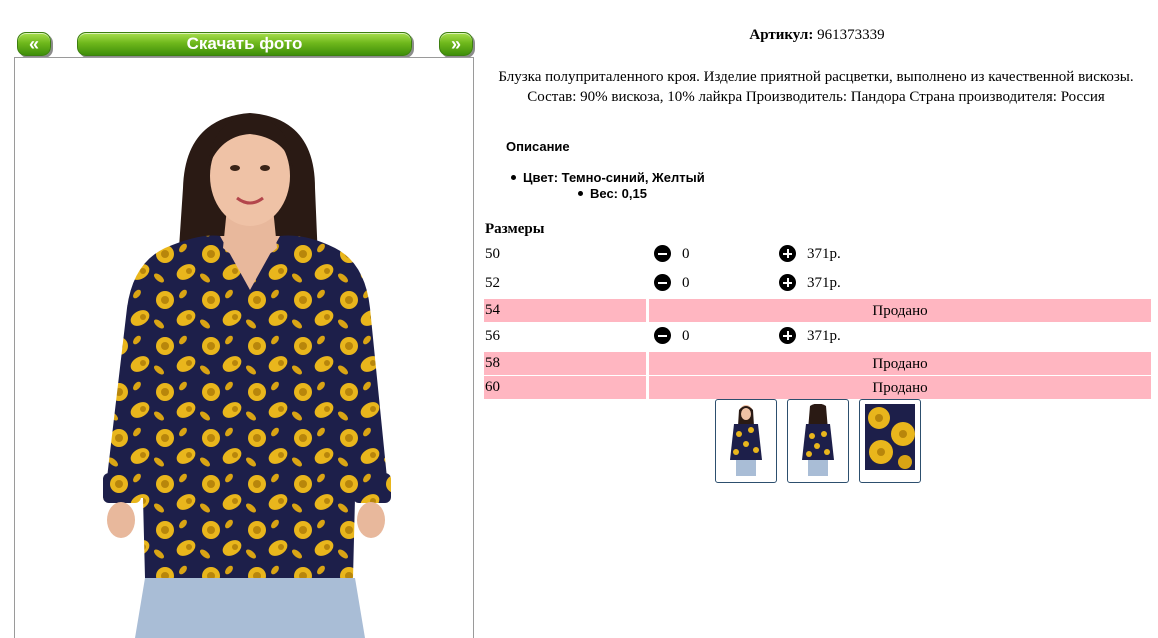 Image resolution: width=1158 pixels, height=638 pixels. I want to click on thumbnail-fabric, so click(890, 441).